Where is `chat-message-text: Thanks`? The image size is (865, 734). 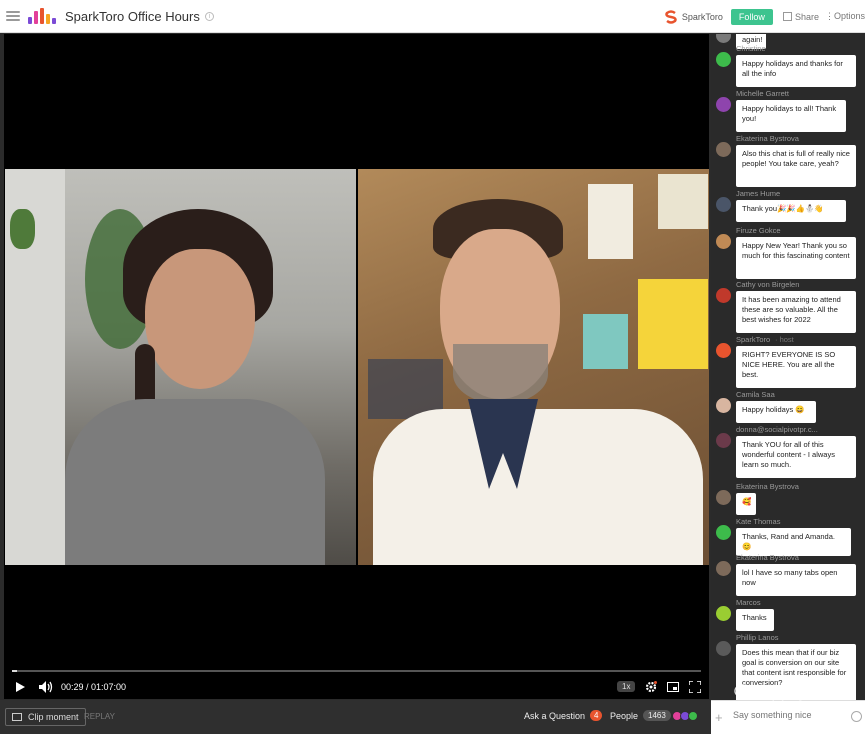
chat-message-text: Thanks is located at coordinates (755, 620).